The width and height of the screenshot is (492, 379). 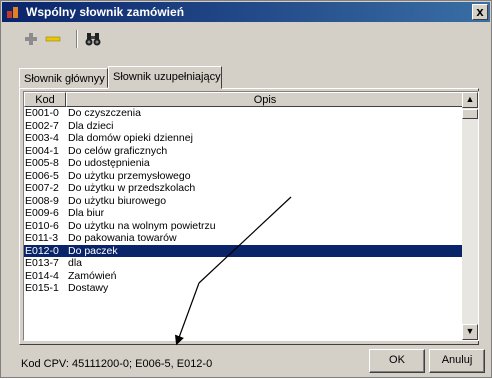 I want to click on table-row: E010-6 Do użytku na wolnym powietrzu, so click(x=244, y=226).